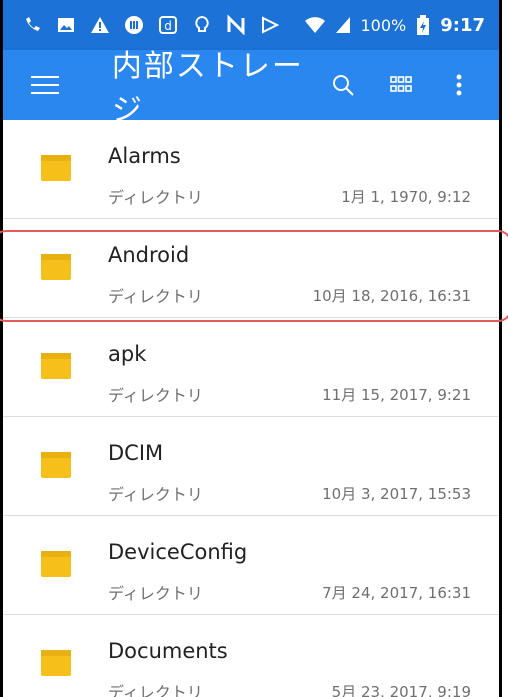 The image size is (508, 697). I want to click on battery-saver-icon, so click(134, 25).